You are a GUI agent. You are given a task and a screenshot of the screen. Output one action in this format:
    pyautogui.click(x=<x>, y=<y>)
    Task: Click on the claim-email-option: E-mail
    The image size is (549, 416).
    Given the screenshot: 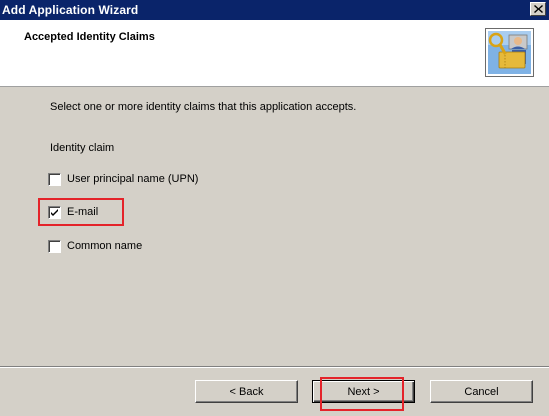 What is the action you would take?
    pyautogui.click(x=73, y=212)
    